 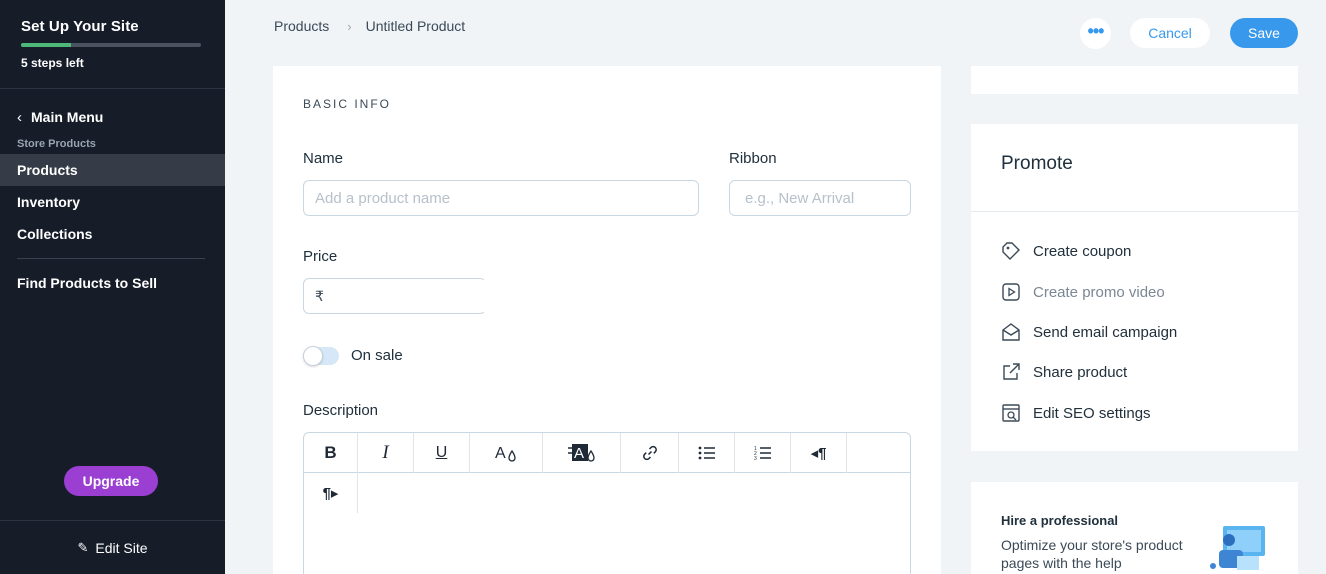 I want to click on underline-button: U, so click(x=442, y=453).